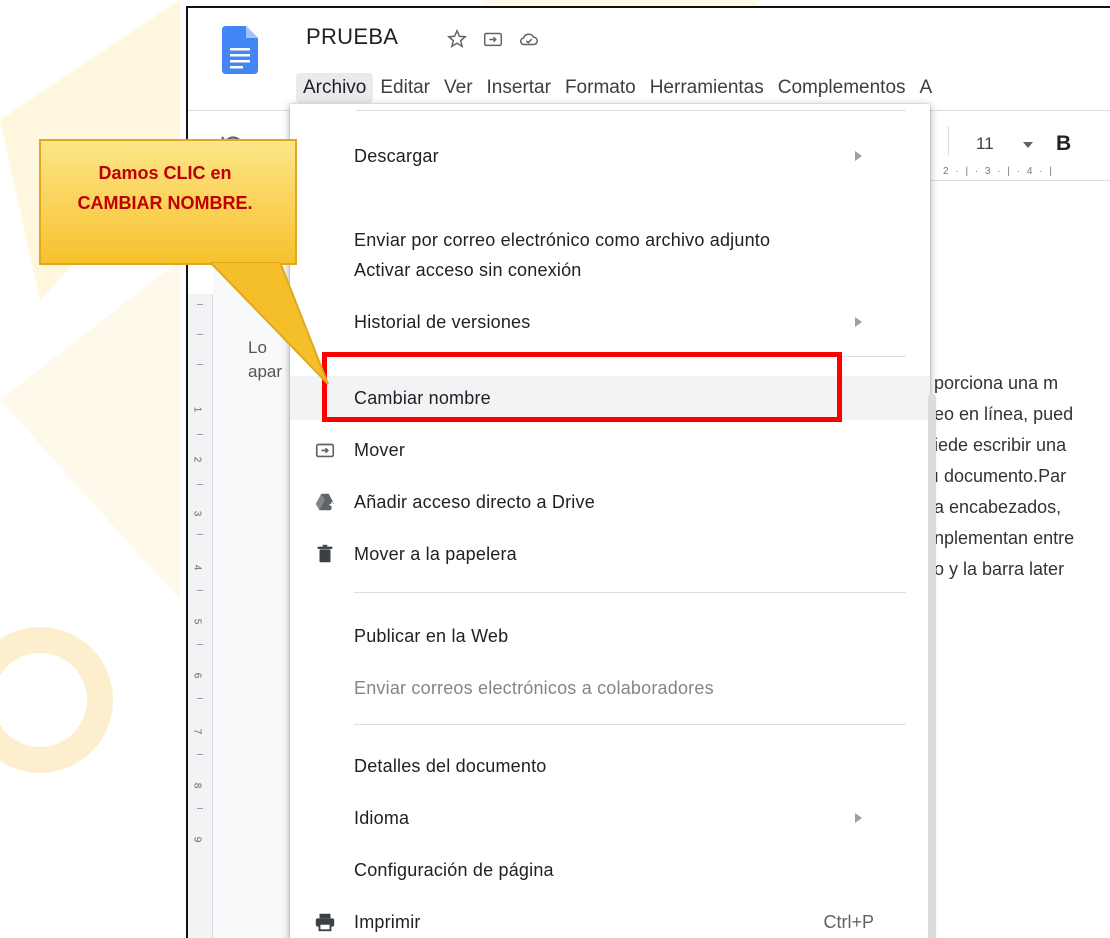  I want to click on highlight-box, so click(582, 387).